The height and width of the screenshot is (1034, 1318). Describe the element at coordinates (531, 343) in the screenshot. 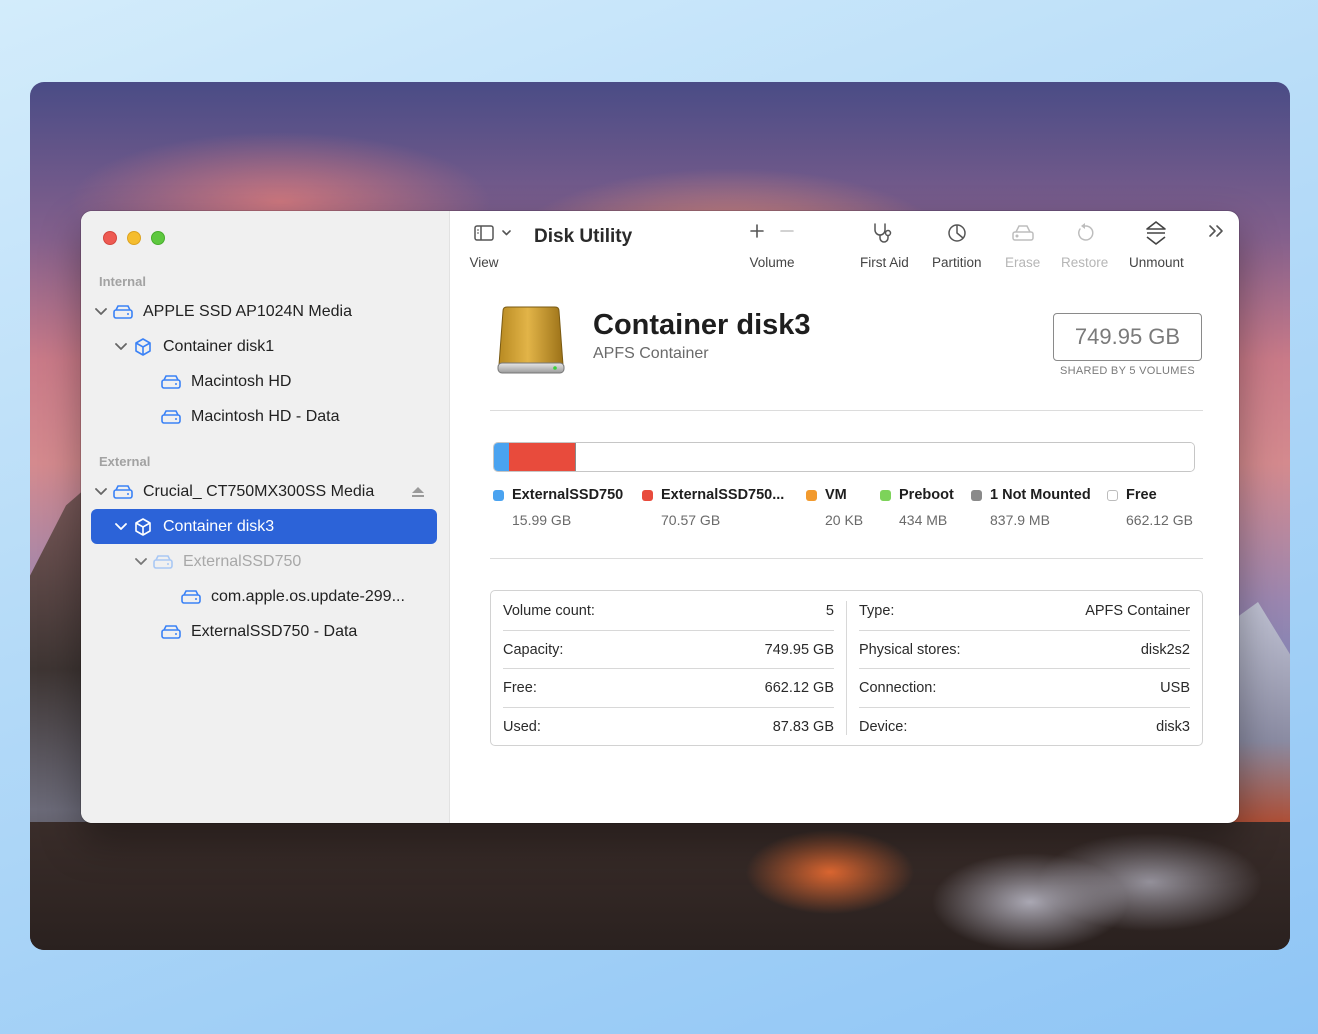

I see `external-disk-icon` at that location.